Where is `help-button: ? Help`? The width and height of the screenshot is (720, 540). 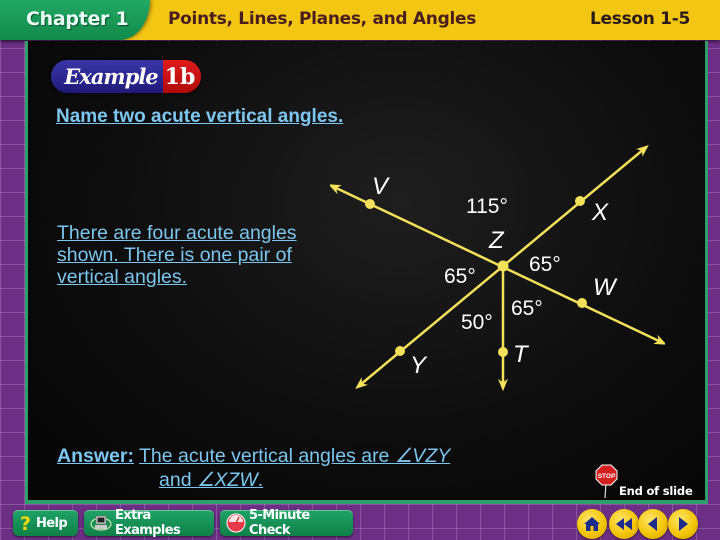 help-button: ? Help is located at coordinates (45, 523).